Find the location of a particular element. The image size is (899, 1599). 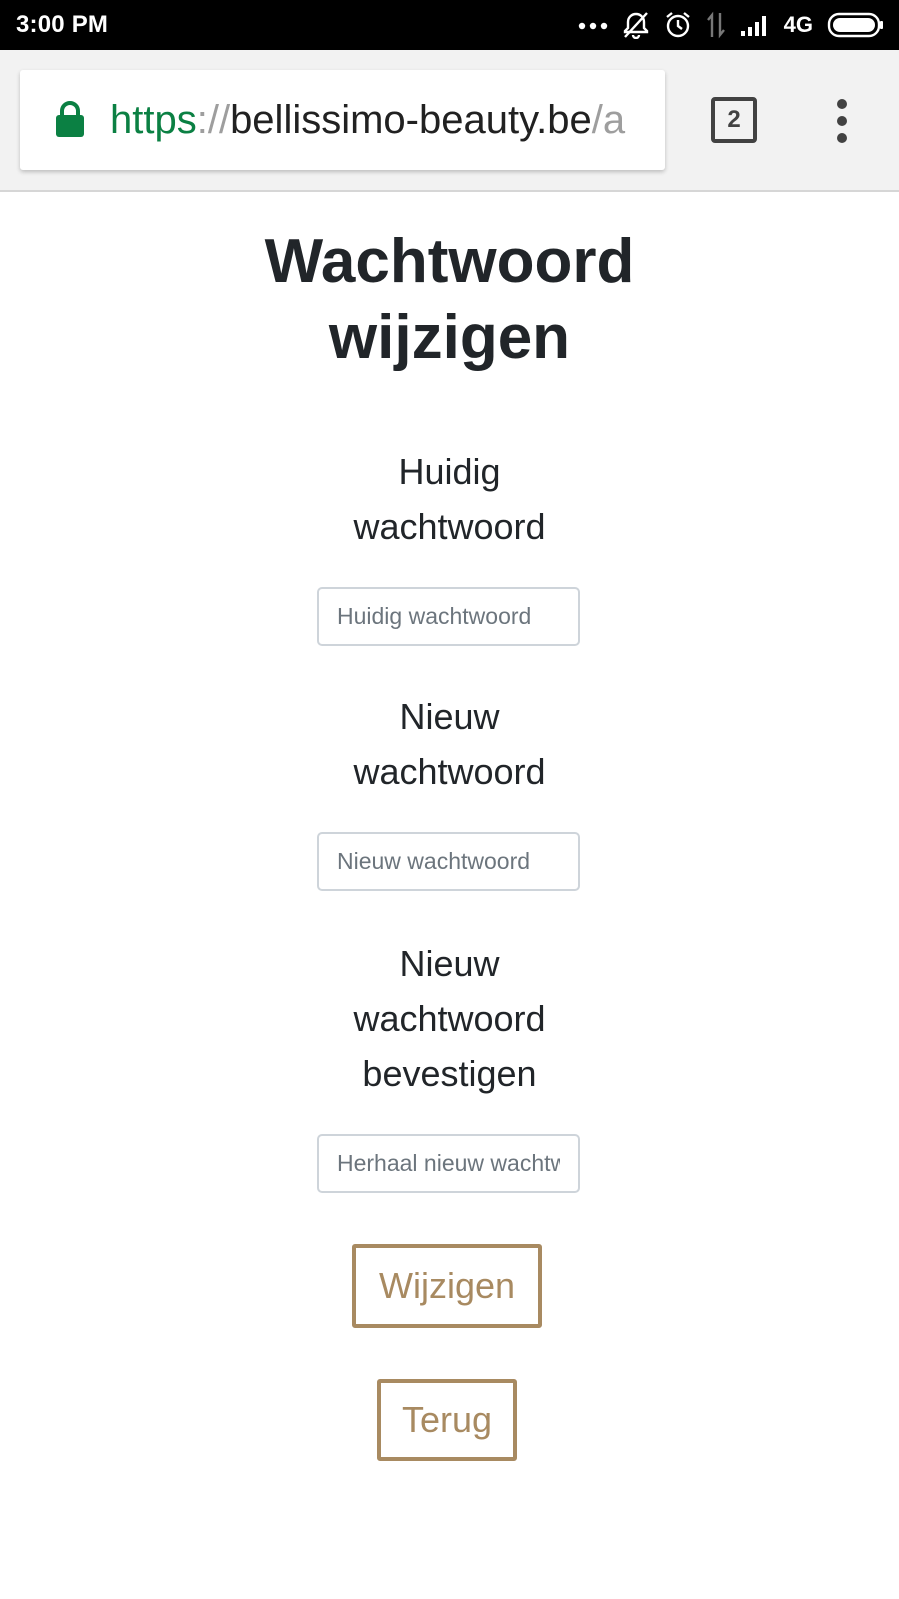

confirm-password-label: Nieuw wachtwoord bevestigen is located at coordinates (449, 1018).